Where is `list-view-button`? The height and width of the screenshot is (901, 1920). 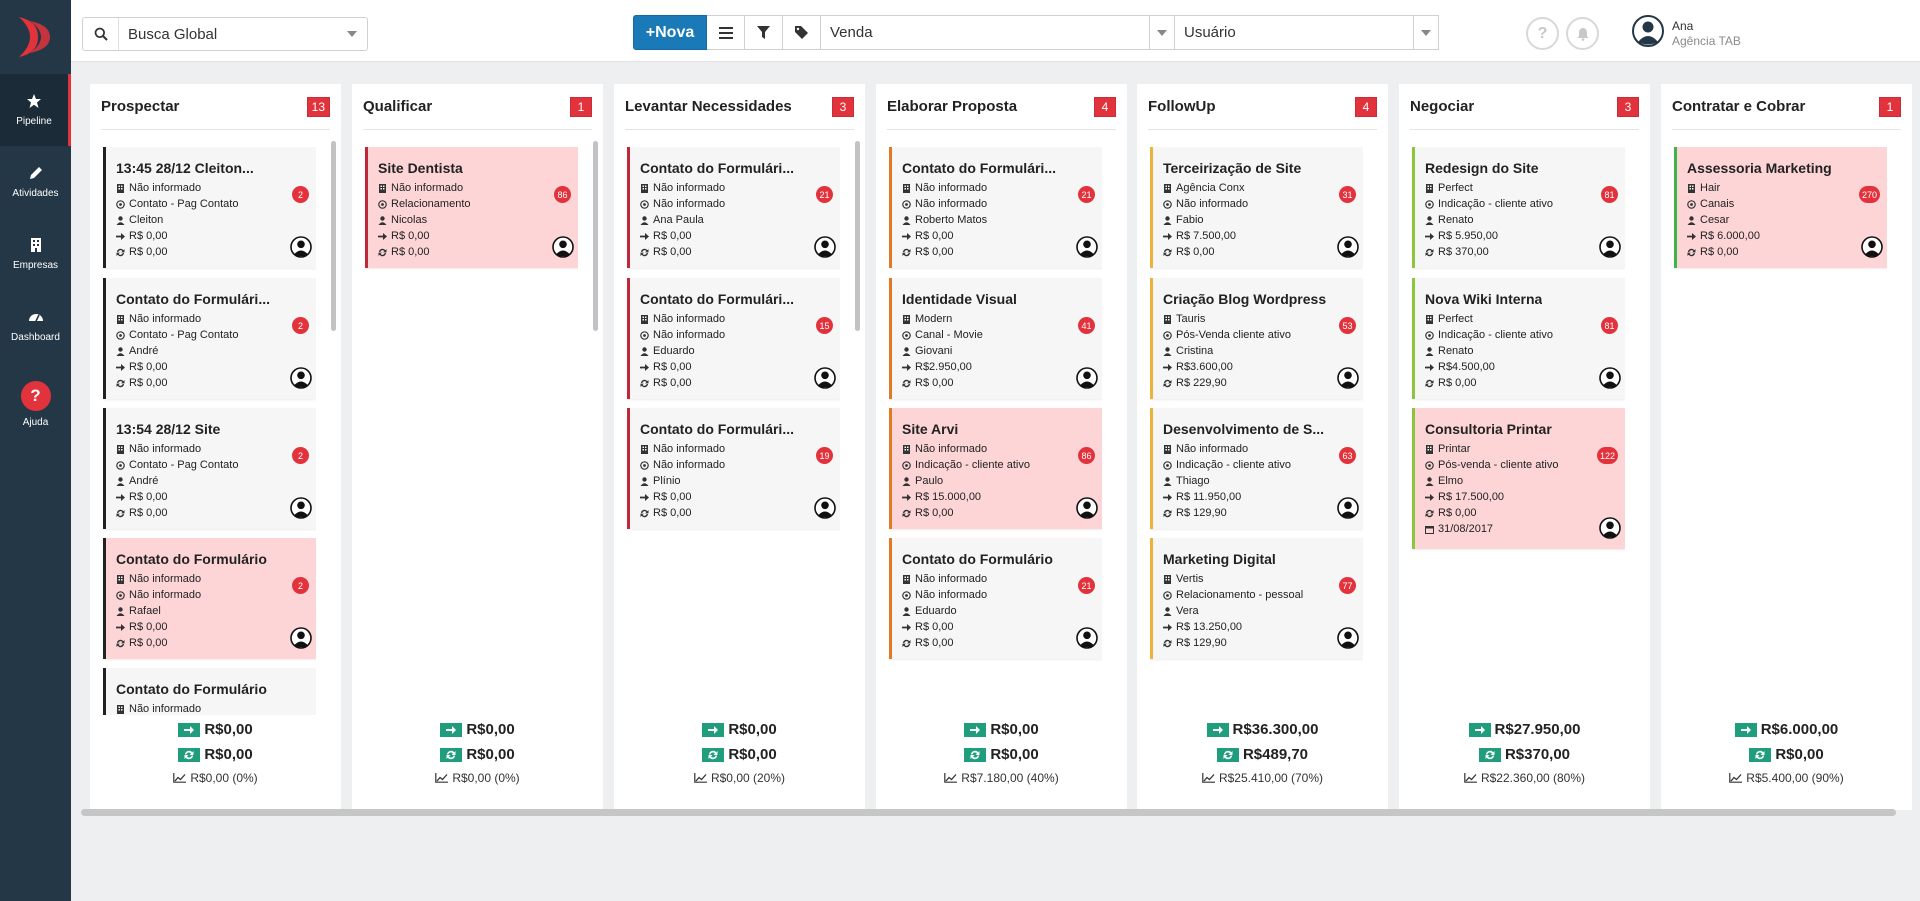 list-view-button is located at coordinates (726, 32).